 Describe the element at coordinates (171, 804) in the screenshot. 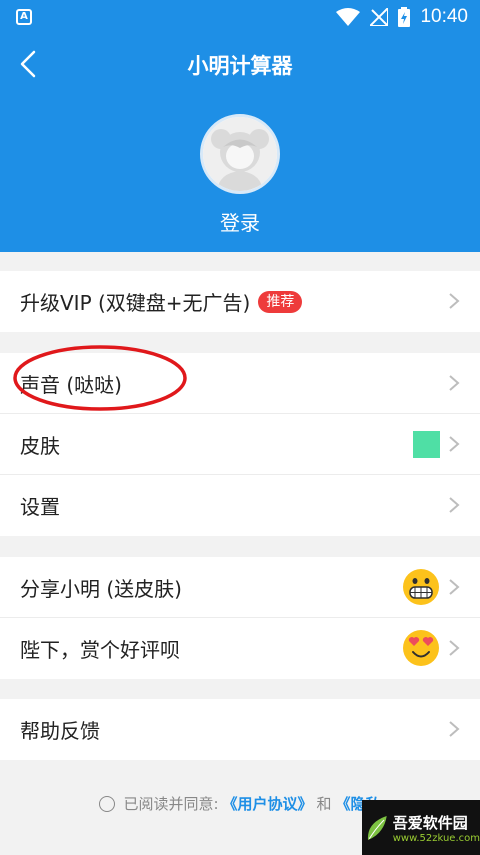

I see `agreement-prefix: 已阅读并同意:` at that location.